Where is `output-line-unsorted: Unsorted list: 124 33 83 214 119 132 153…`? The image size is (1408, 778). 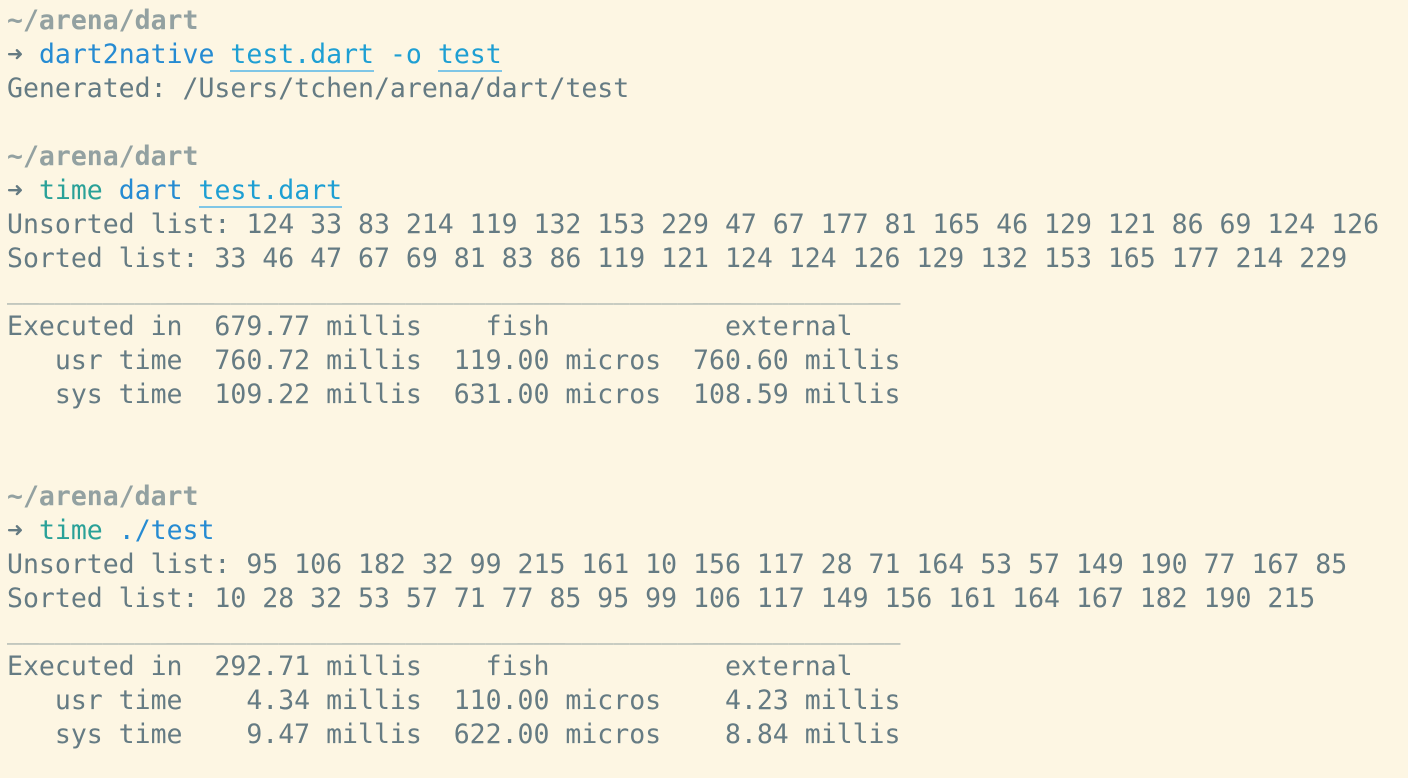
output-line-unsorted: Unsorted list: 124 33 83 214 119 132 153… is located at coordinates (693, 224).